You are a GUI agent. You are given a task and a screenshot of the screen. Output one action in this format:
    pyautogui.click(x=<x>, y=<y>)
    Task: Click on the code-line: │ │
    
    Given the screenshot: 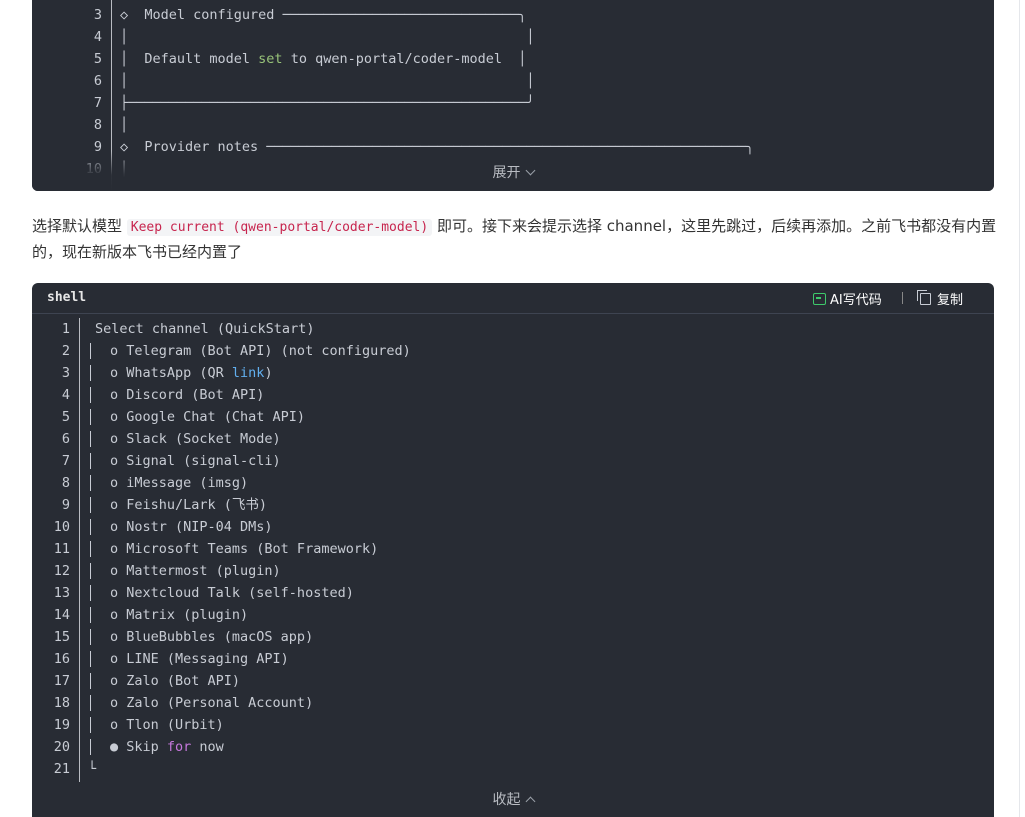 What is the action you would take?
    pyautogui.click(x=327, y=37)
    